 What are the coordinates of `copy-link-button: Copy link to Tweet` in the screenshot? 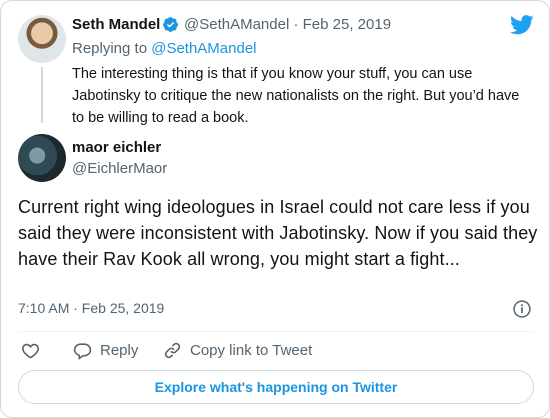 It's located at (237, 350).